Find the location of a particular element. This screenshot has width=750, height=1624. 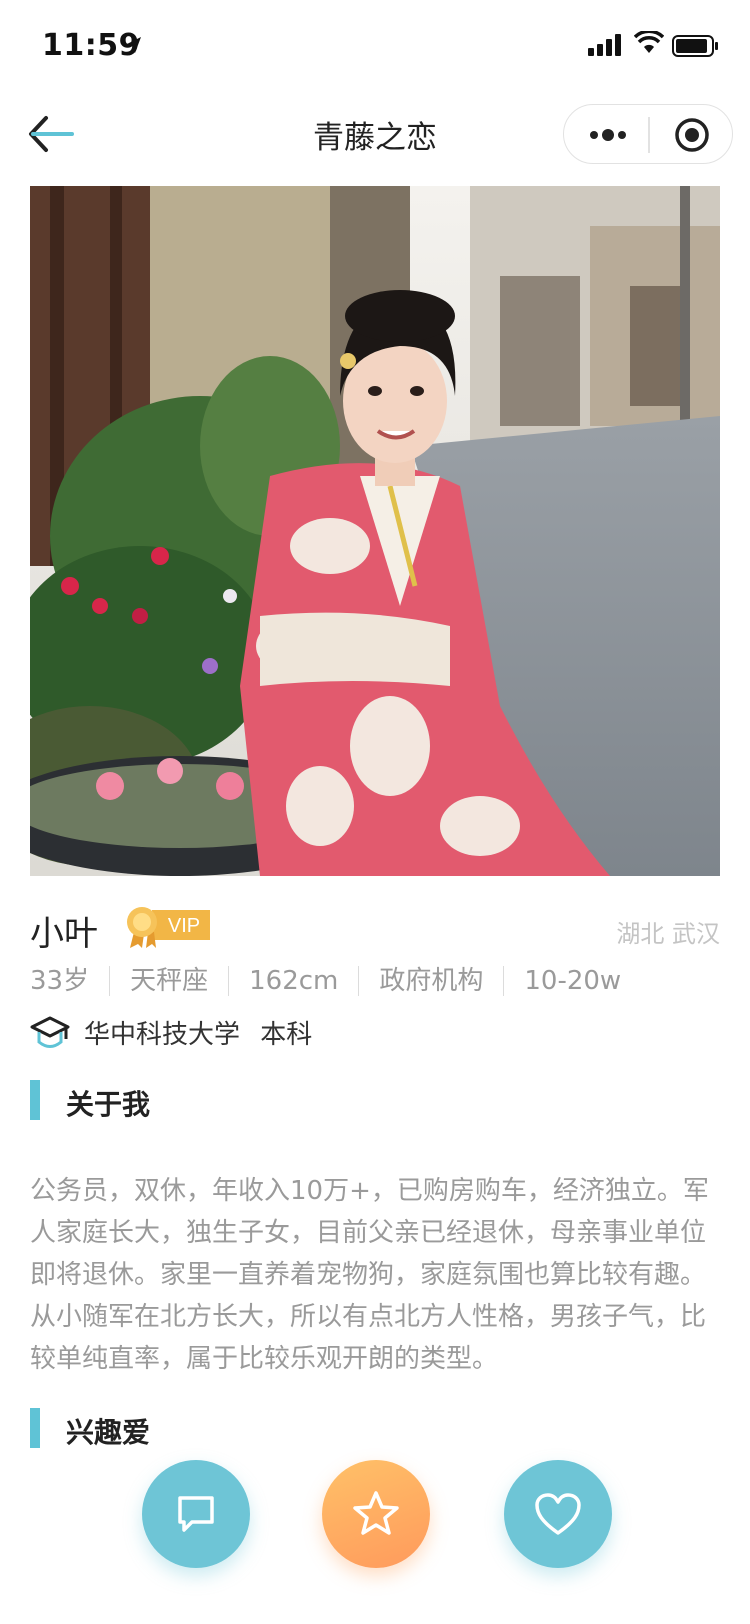

chat-button is located at coordinates (196, 1514).